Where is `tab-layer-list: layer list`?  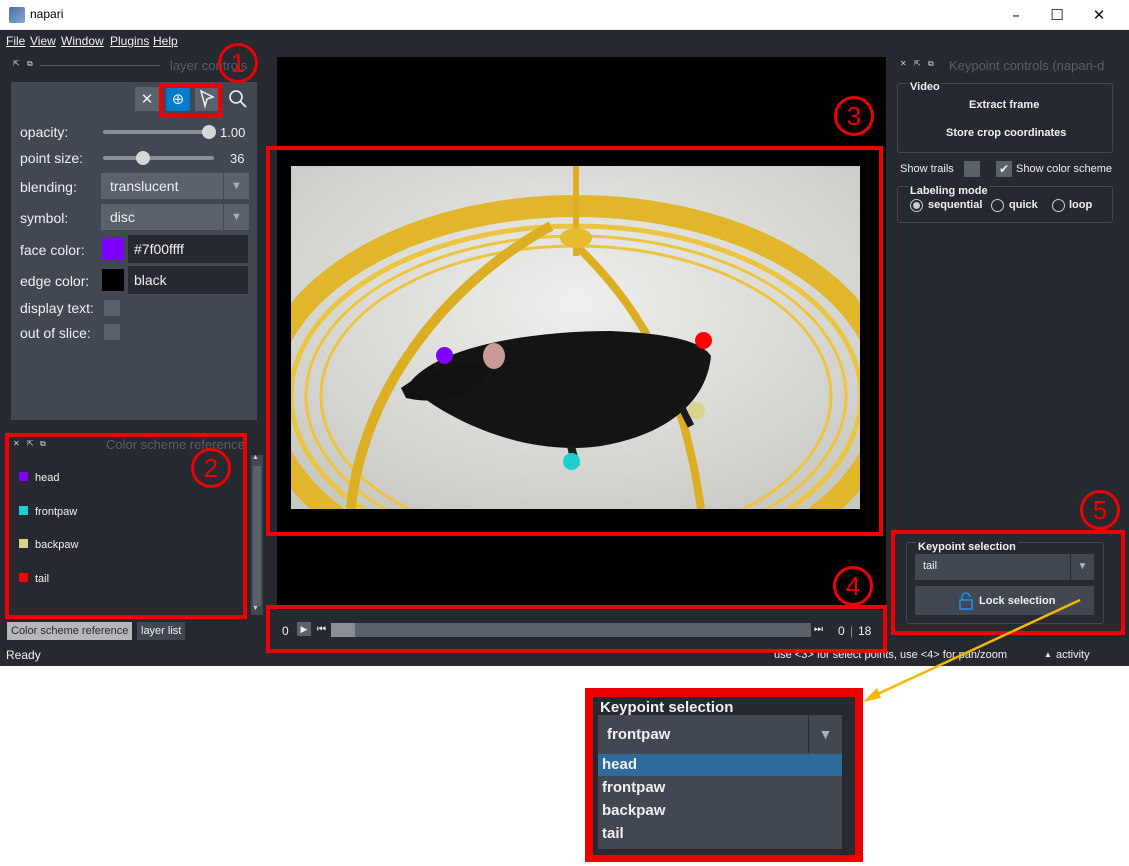
tab-layer-list: layer list is located at coordinates (161, 631).